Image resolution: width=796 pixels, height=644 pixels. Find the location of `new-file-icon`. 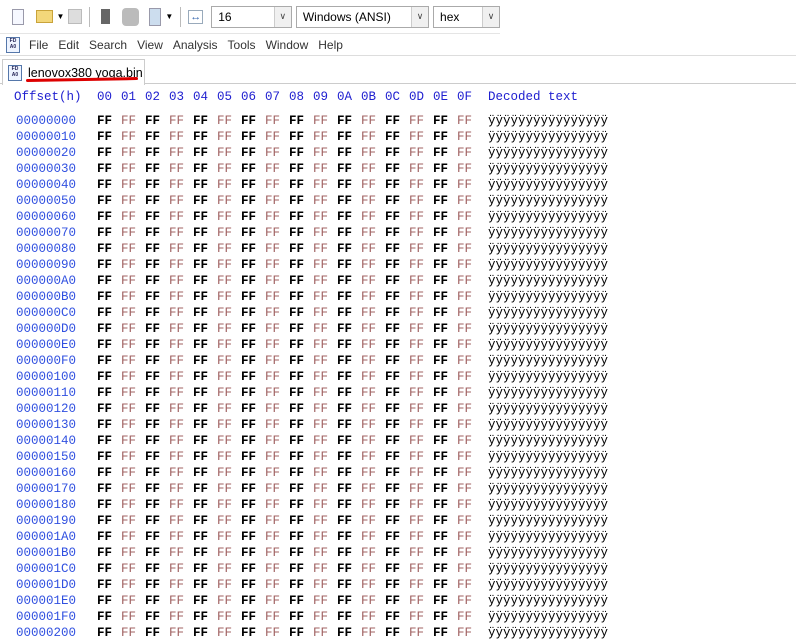

new-file-icon is located at coordinates (18, 16).